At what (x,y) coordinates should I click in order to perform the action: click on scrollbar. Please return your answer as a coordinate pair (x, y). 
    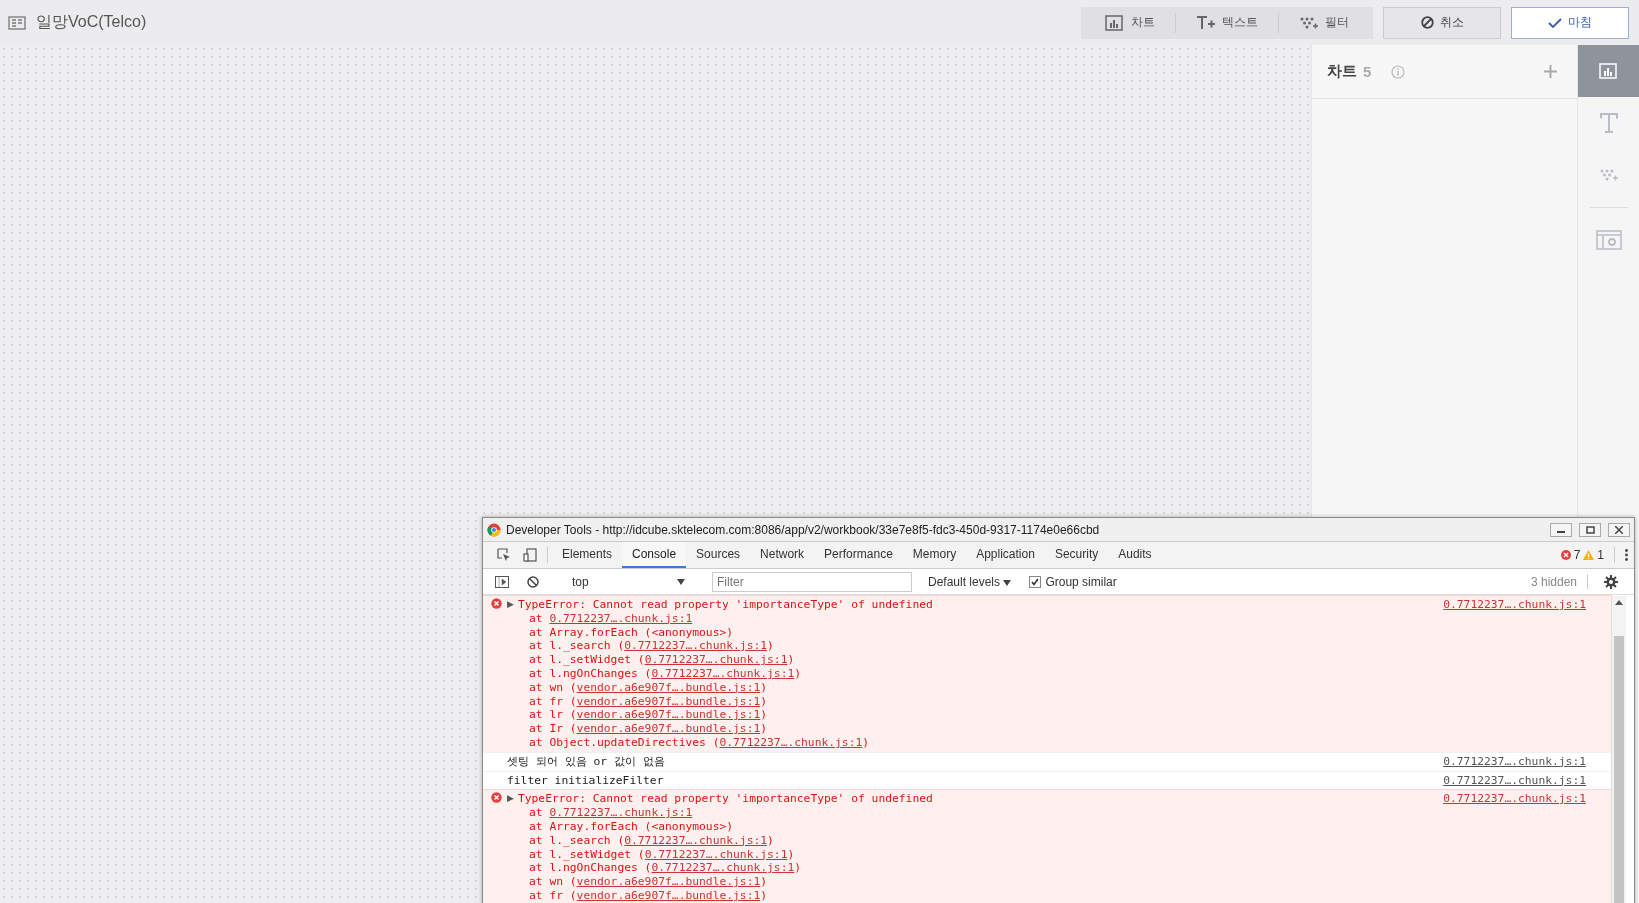
    Looking at the image, I should click on (1618, 749).